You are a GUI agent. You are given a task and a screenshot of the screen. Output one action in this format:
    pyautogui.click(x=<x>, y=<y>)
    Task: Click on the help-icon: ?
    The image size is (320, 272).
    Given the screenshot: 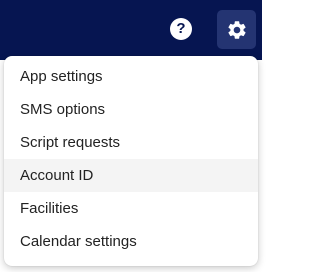 What is the action you would take?
    pyautogui.click(x=181, y=29)
    